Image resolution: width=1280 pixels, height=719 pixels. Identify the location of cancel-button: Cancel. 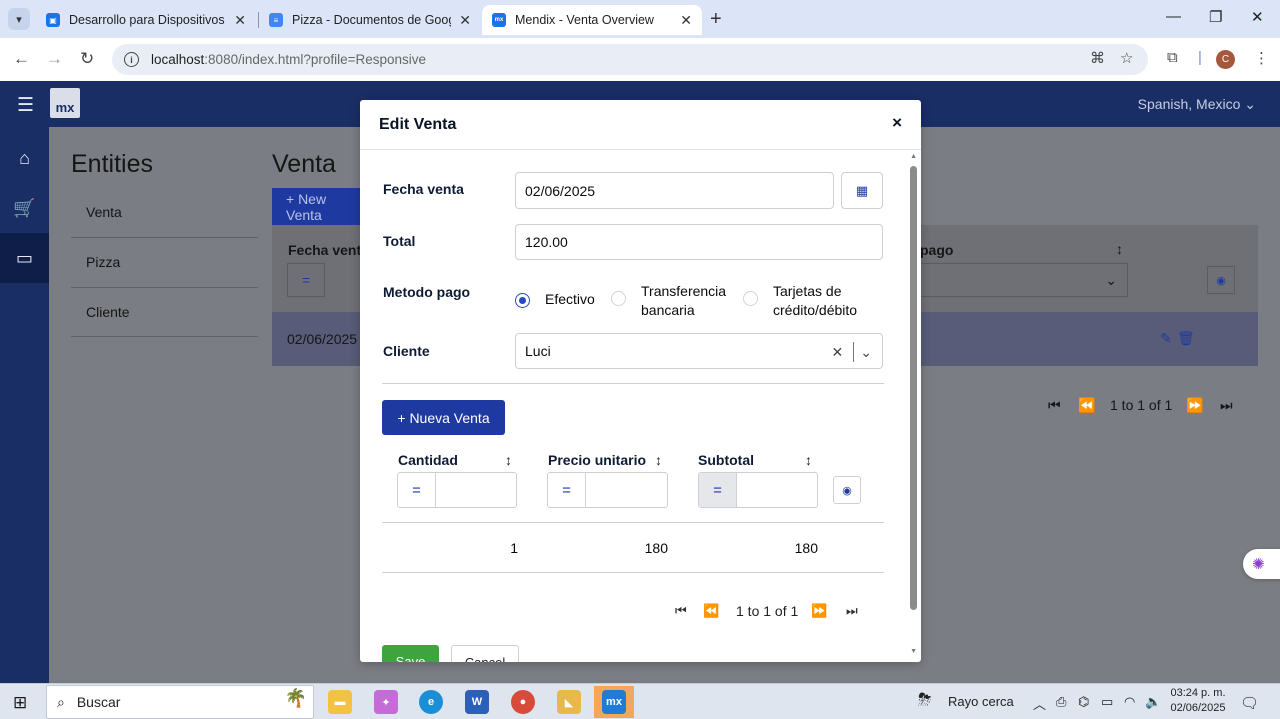
(485, 653).